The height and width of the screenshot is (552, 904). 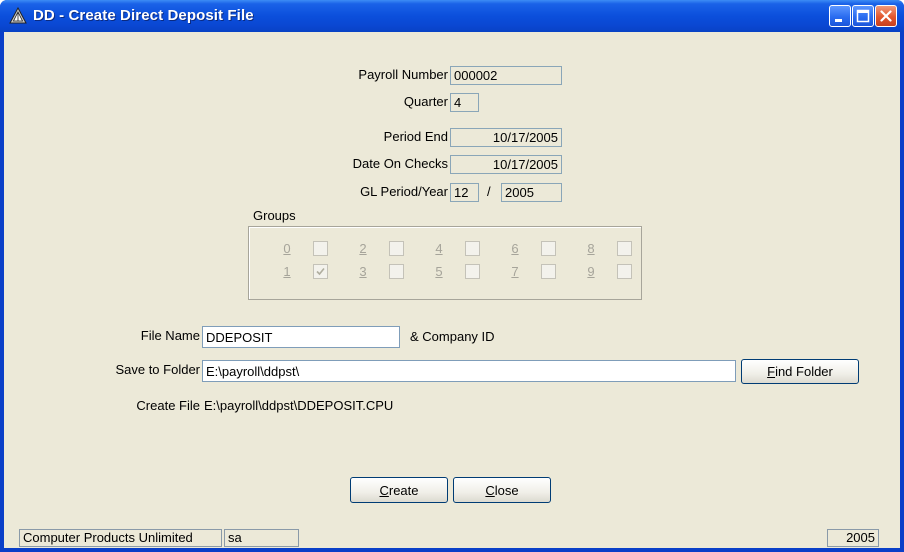 I want to click on file-name-label: File Name, so click(x=170, y=335).